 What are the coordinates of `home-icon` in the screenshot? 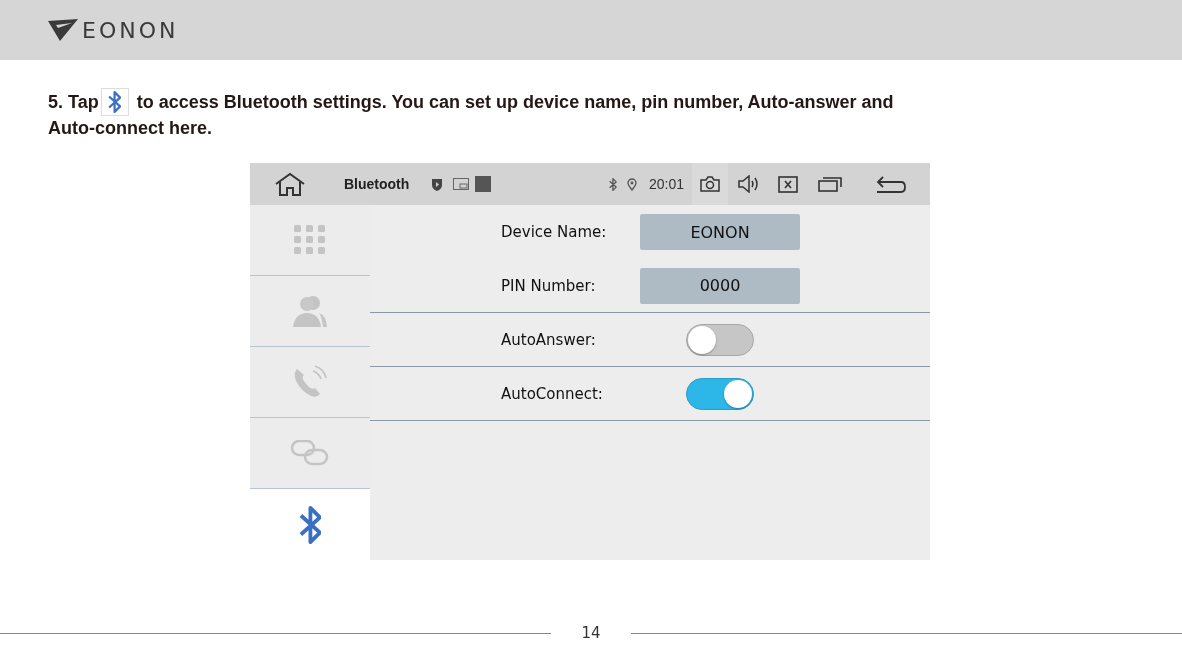 It's located at (290, 184).